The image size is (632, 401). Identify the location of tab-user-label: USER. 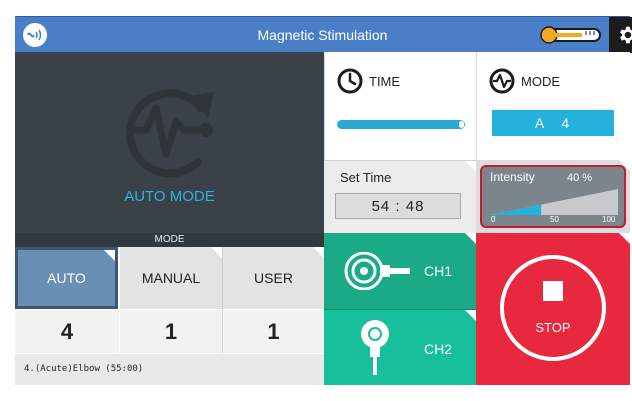
(273, 278).